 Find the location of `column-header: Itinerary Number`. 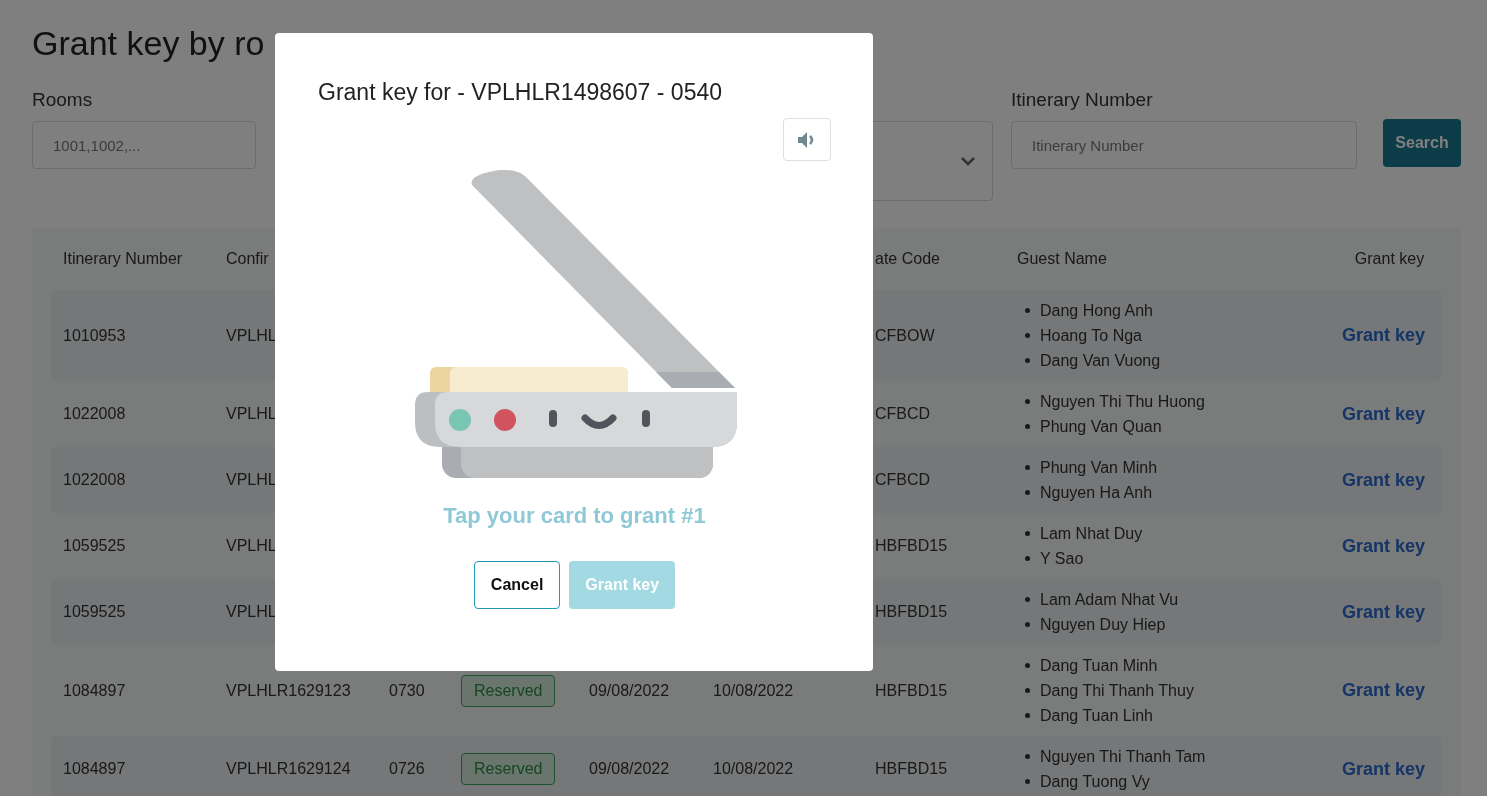

column-header: Itinerary Number is located at coordinates (123, 259).